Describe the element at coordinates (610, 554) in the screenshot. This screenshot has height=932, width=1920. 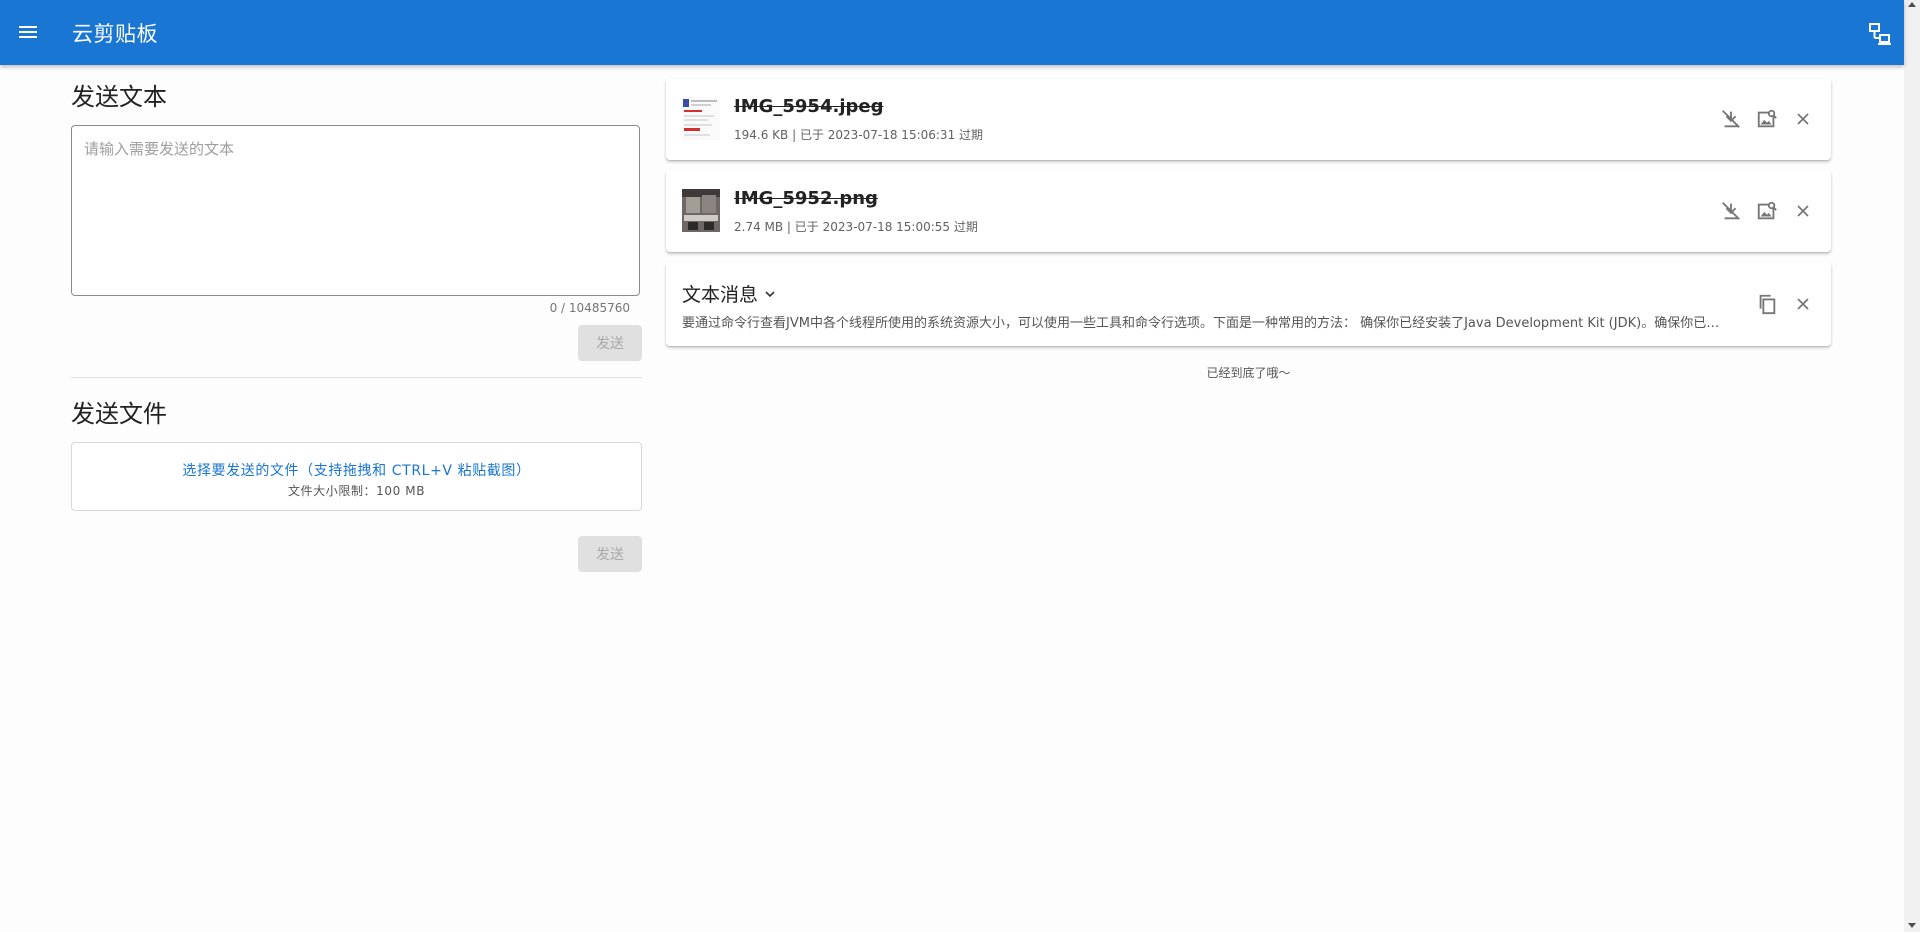
I see `send-file-button: 发送` at that location.